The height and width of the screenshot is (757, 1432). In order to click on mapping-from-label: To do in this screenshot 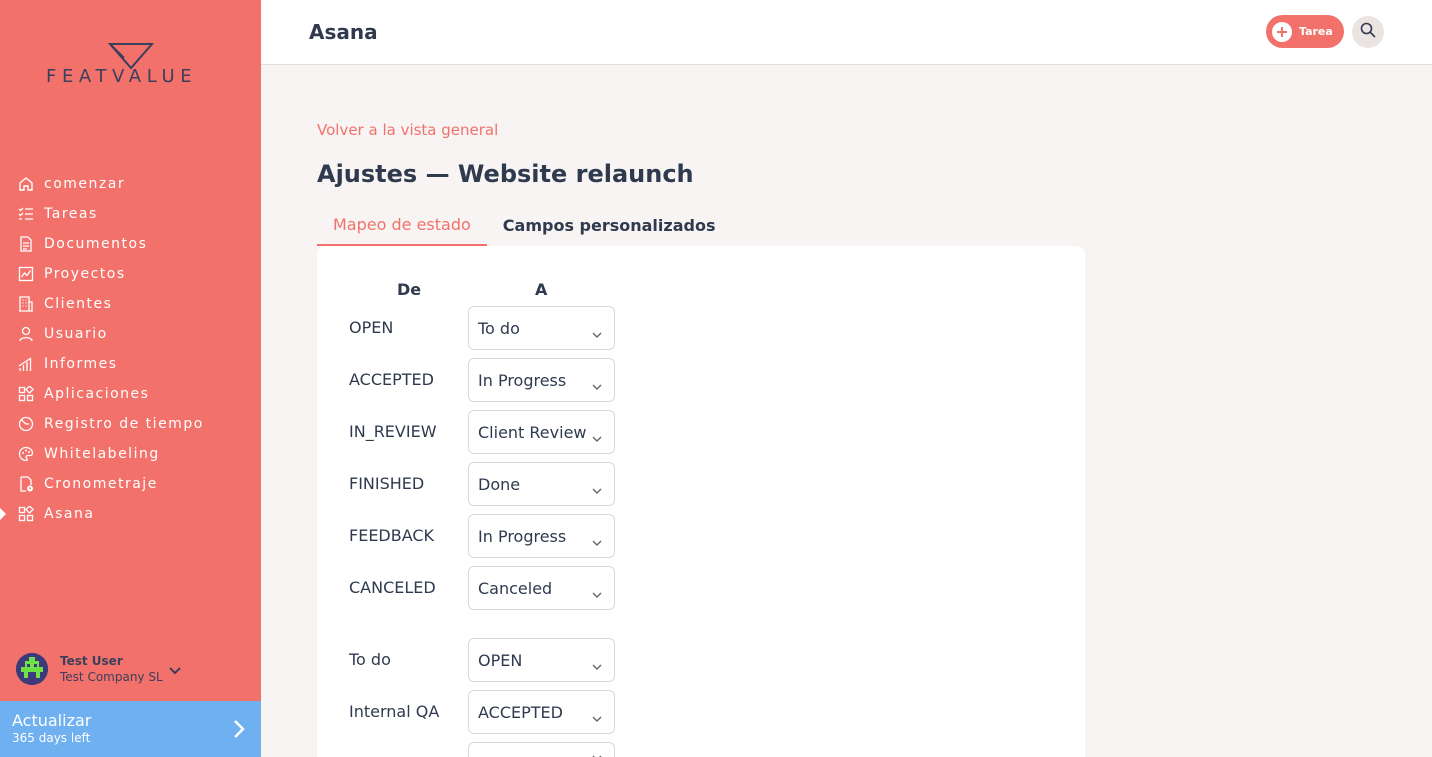, I will do `click(370, 659)`.